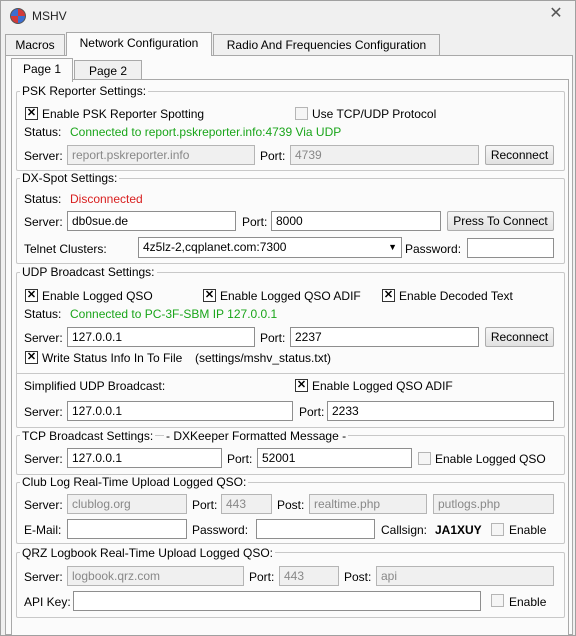 The height and width of the screenshot is (636, 576). I want to click on psk-server-input: report.pskreporter.info, so click(161, 155).